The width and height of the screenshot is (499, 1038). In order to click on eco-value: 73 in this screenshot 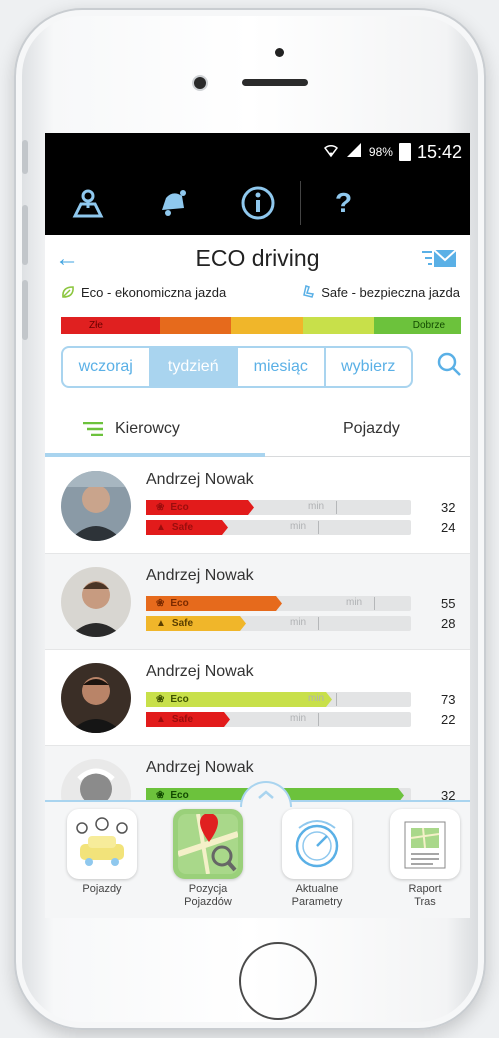, I will do `click(448, 699)`.